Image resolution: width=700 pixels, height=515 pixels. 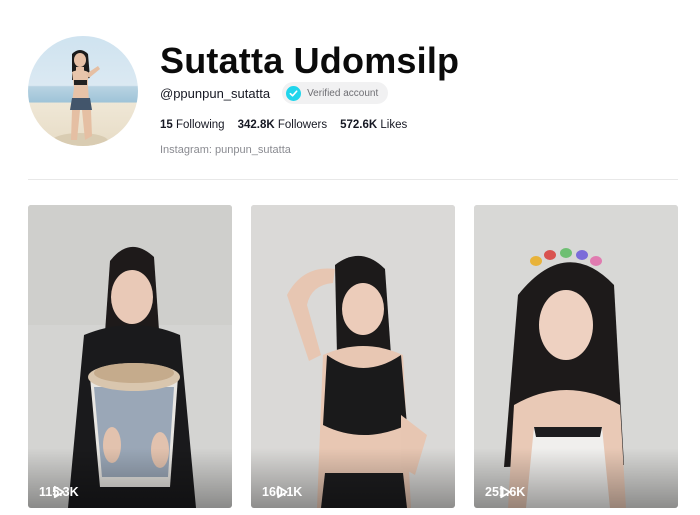 What do you see at coordinates (200, 125) in the screenshot?
I see `stat-label: Following` at bounding box center [200, 125].